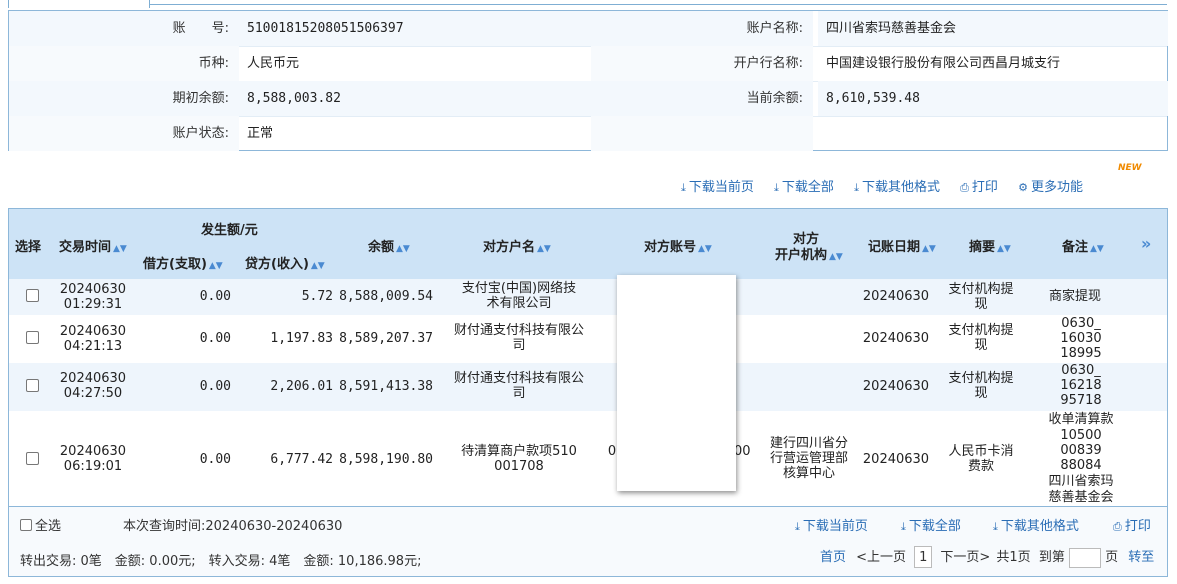 The width and height of the screenshot is (1177, 584). I want to click on tx-balance: 8,598,190.80, so click(386, 459).